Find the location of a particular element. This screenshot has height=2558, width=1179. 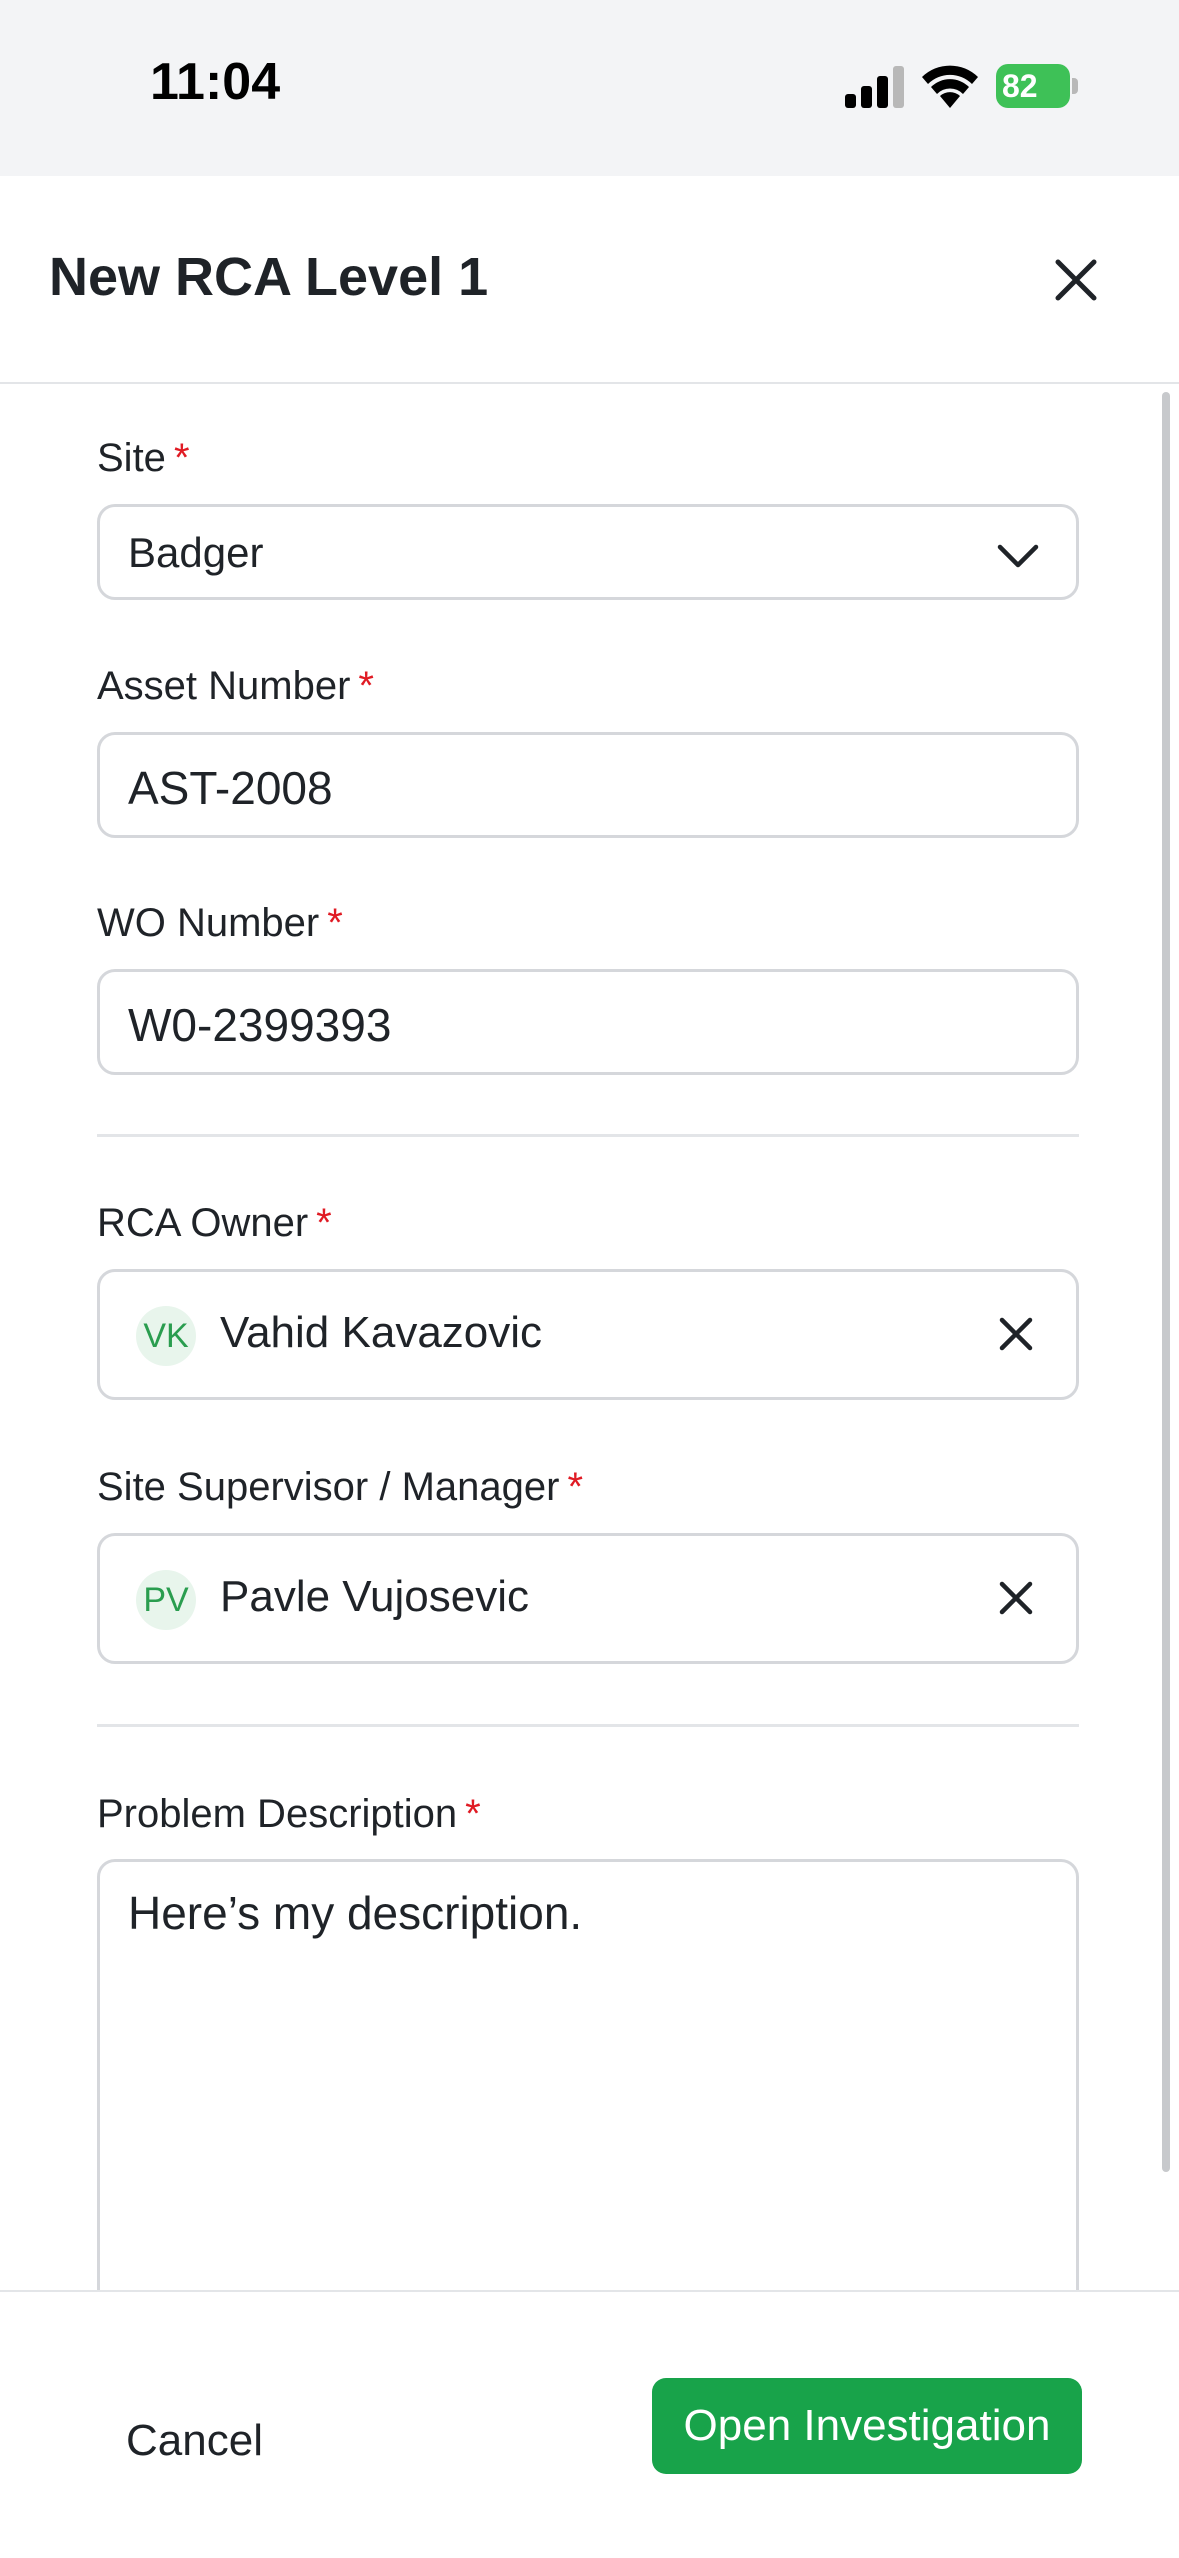

asset-number-value: AST-2008 is located at coordinates (230, 788).